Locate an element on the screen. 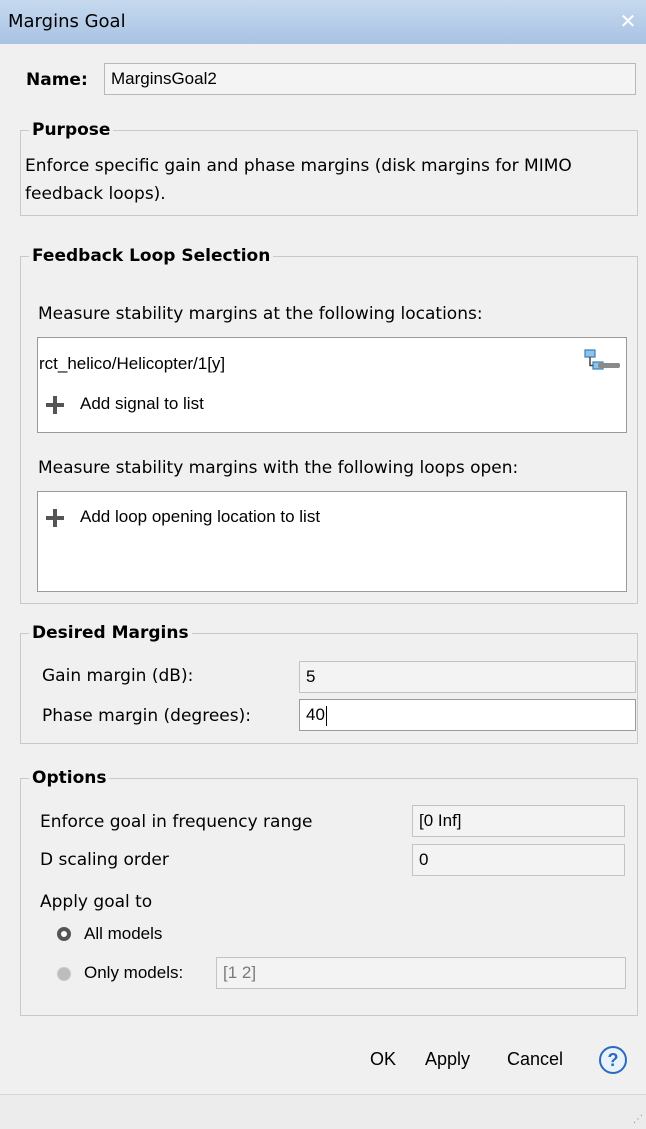 The image size is (646, 1129). status-bar: ⋰ is located at coordinates (323, 1111).